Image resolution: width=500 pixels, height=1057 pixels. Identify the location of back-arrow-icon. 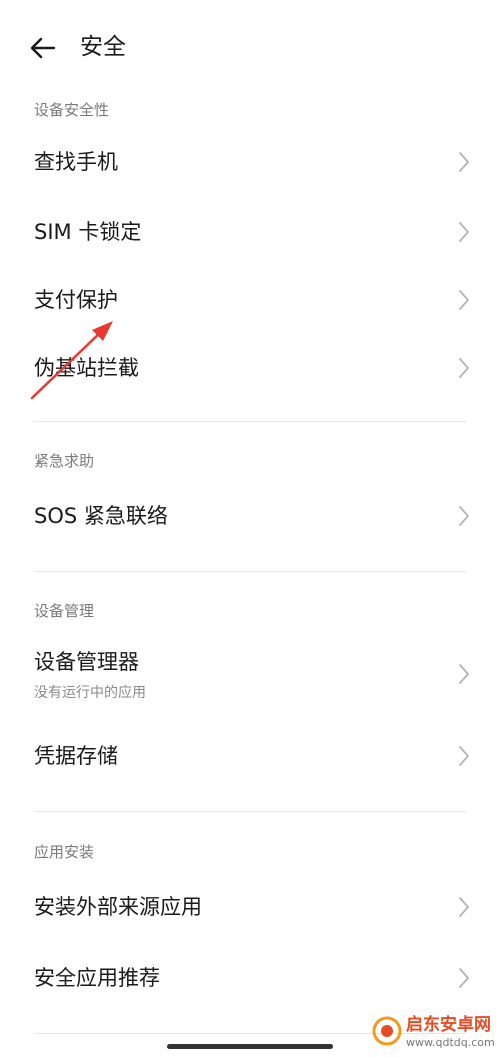
(43, 48).